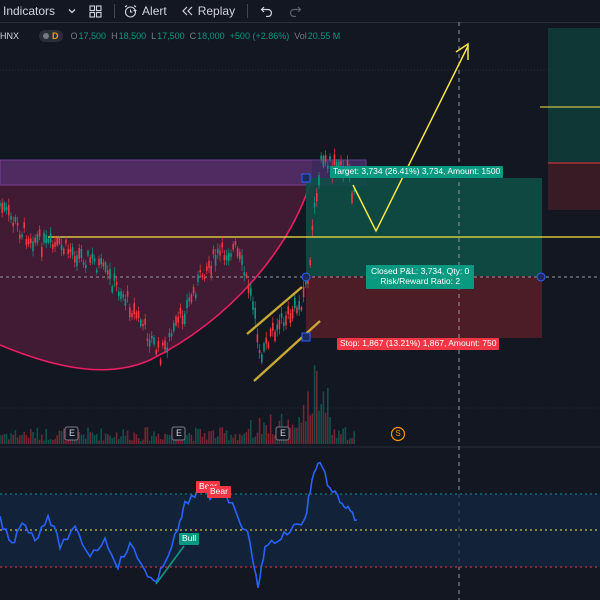 This screenshot has height=600, width=600. I want to click on risk-reward-text: Risk/Reward Ratio: 2, so click(420, 280).